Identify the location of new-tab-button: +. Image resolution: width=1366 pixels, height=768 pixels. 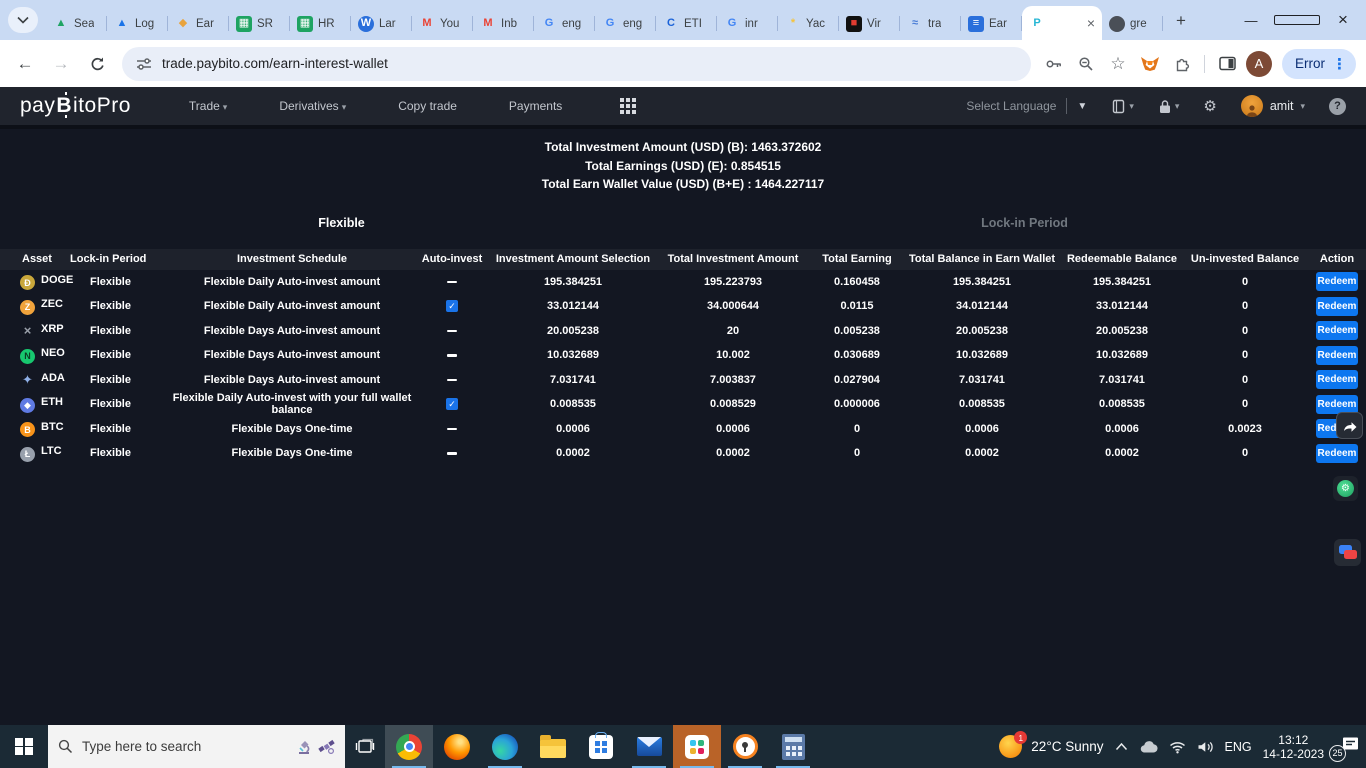
(1181, 21).